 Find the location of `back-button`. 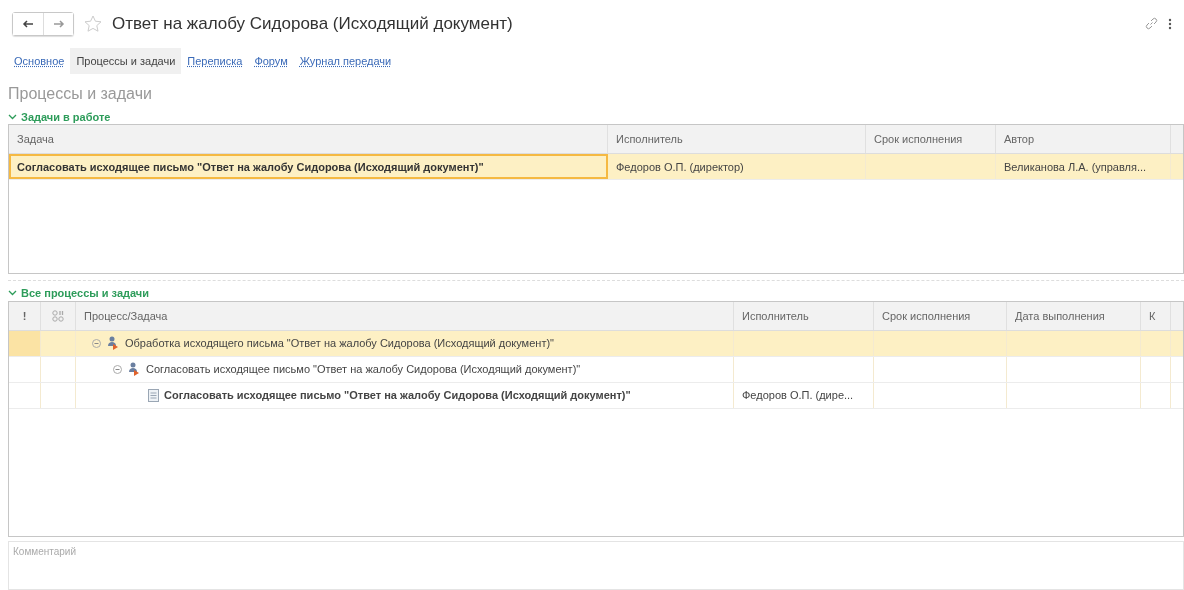

back-button is located at coordinates (28, 23).